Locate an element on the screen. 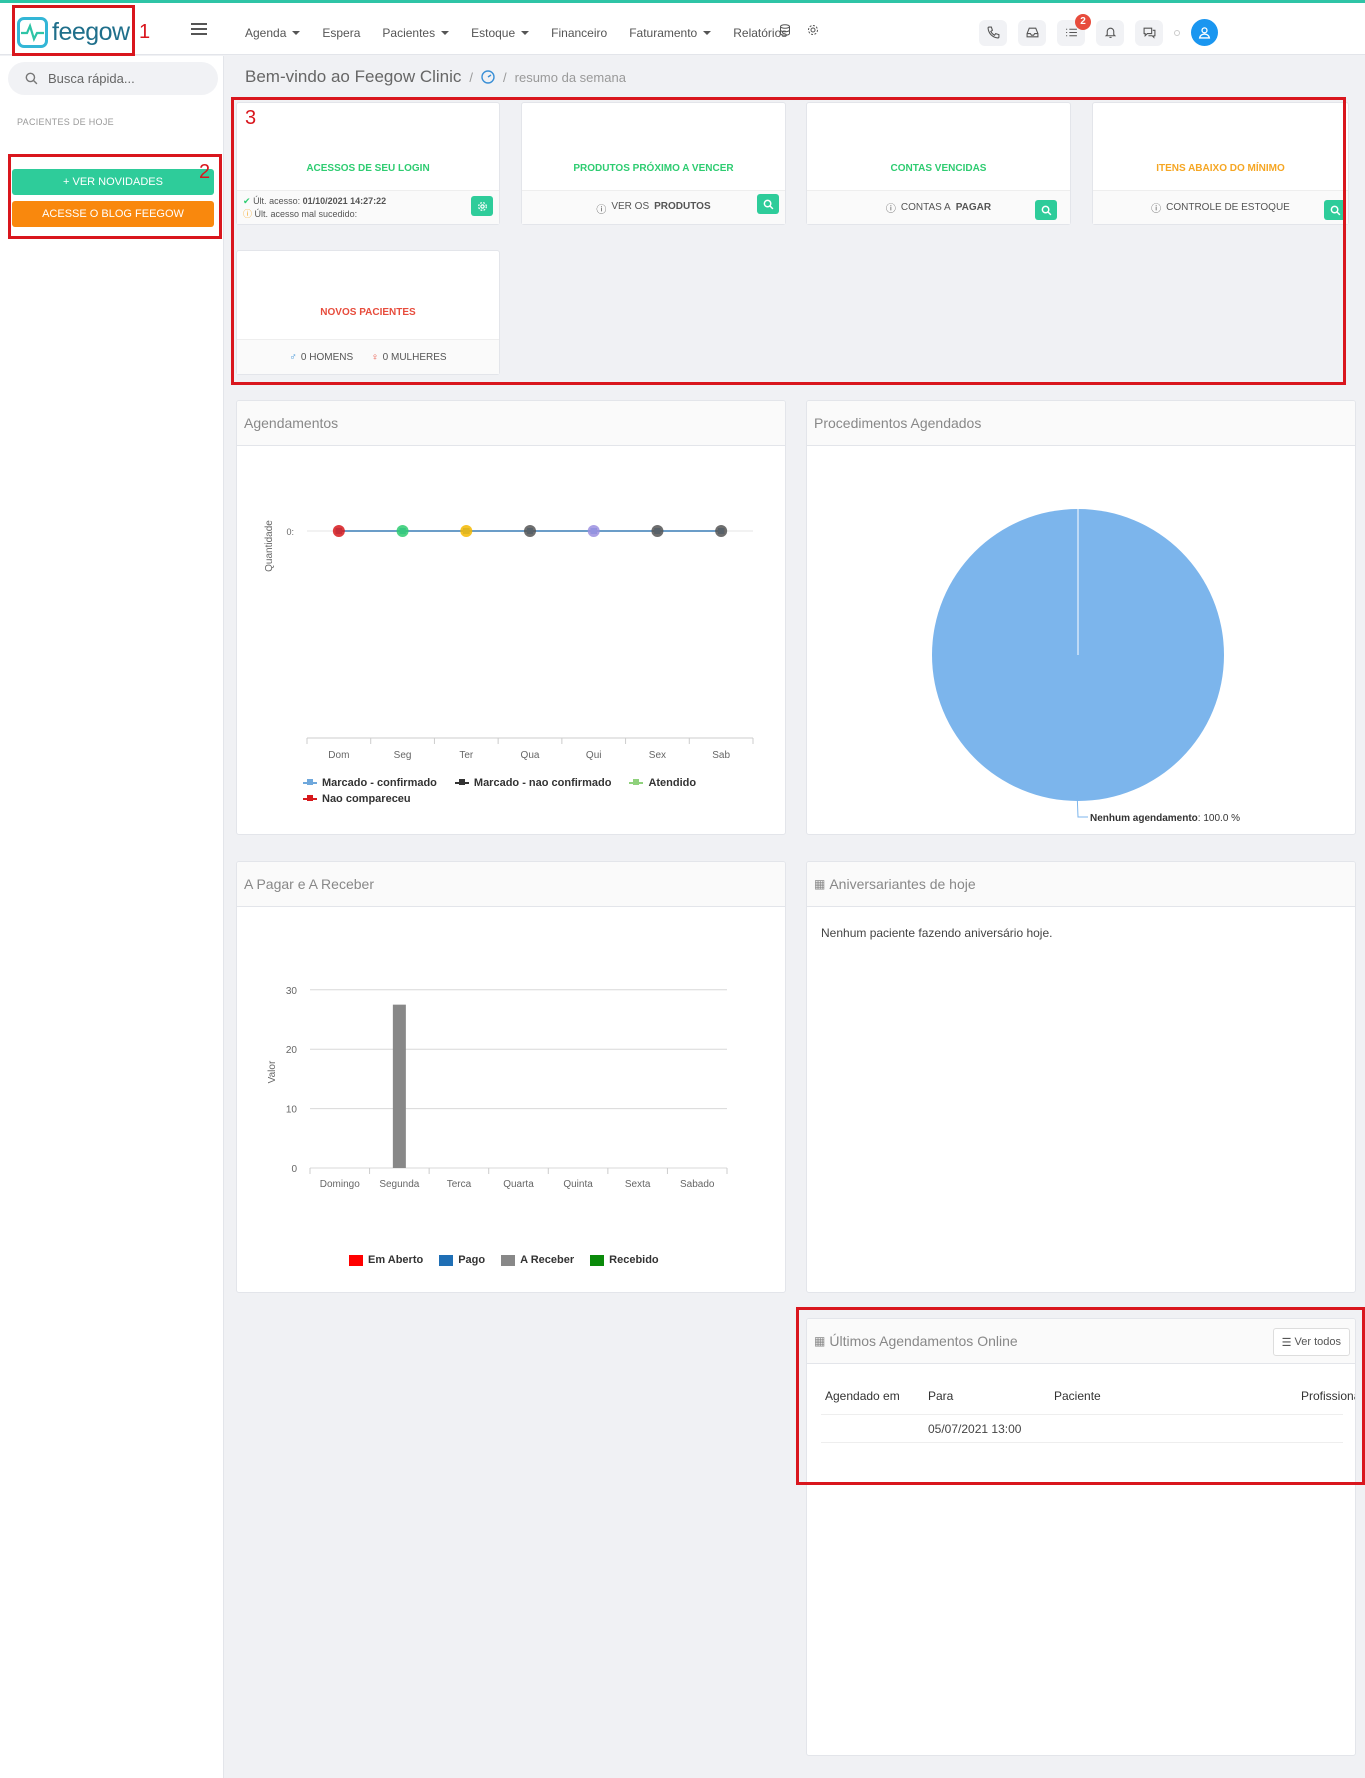 Image resolution: width=1365 pixels, height=1778 pixels. user-icon is located at coordinates (1204, 33).